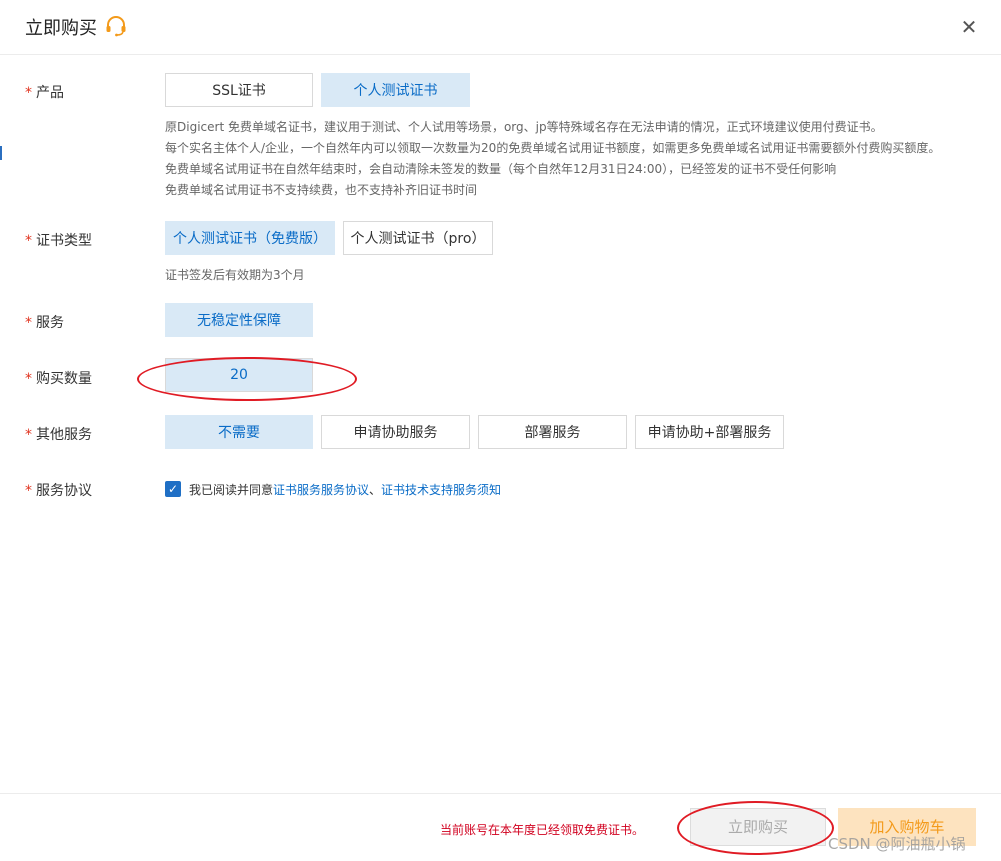 The width and height of the screenshot is (1001, 861). I want to click on option-application-assist: 申请协助服务, so click(395, 432).